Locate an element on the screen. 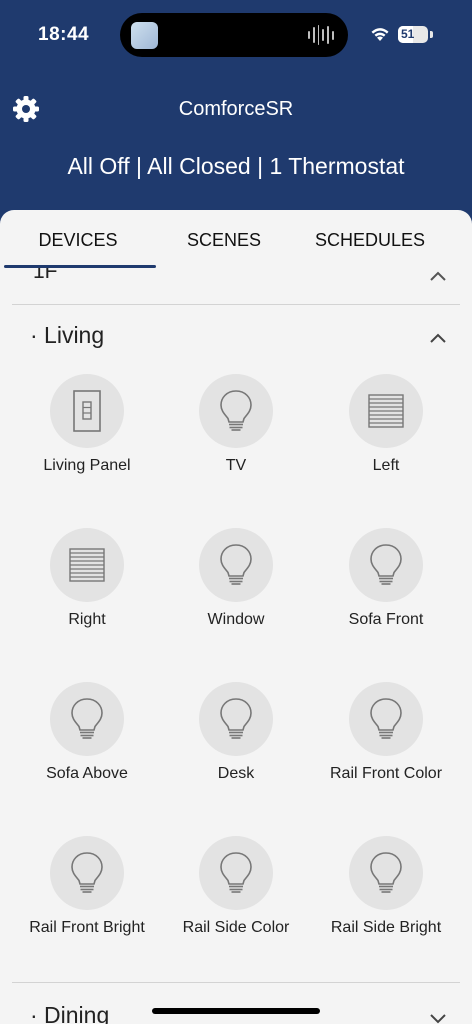 The image size is (472, 1024). device-tile: Rail Front Bright is located at coordinates (87, 901).